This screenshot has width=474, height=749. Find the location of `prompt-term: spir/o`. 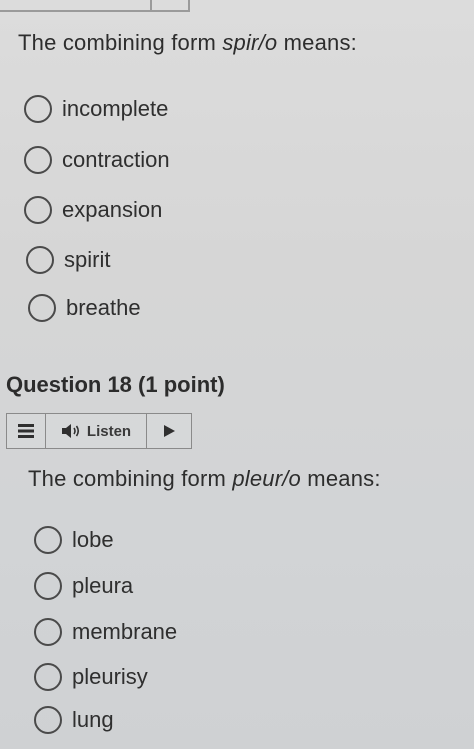

prompt-term: spir/o is located at coordinates (250, 42).